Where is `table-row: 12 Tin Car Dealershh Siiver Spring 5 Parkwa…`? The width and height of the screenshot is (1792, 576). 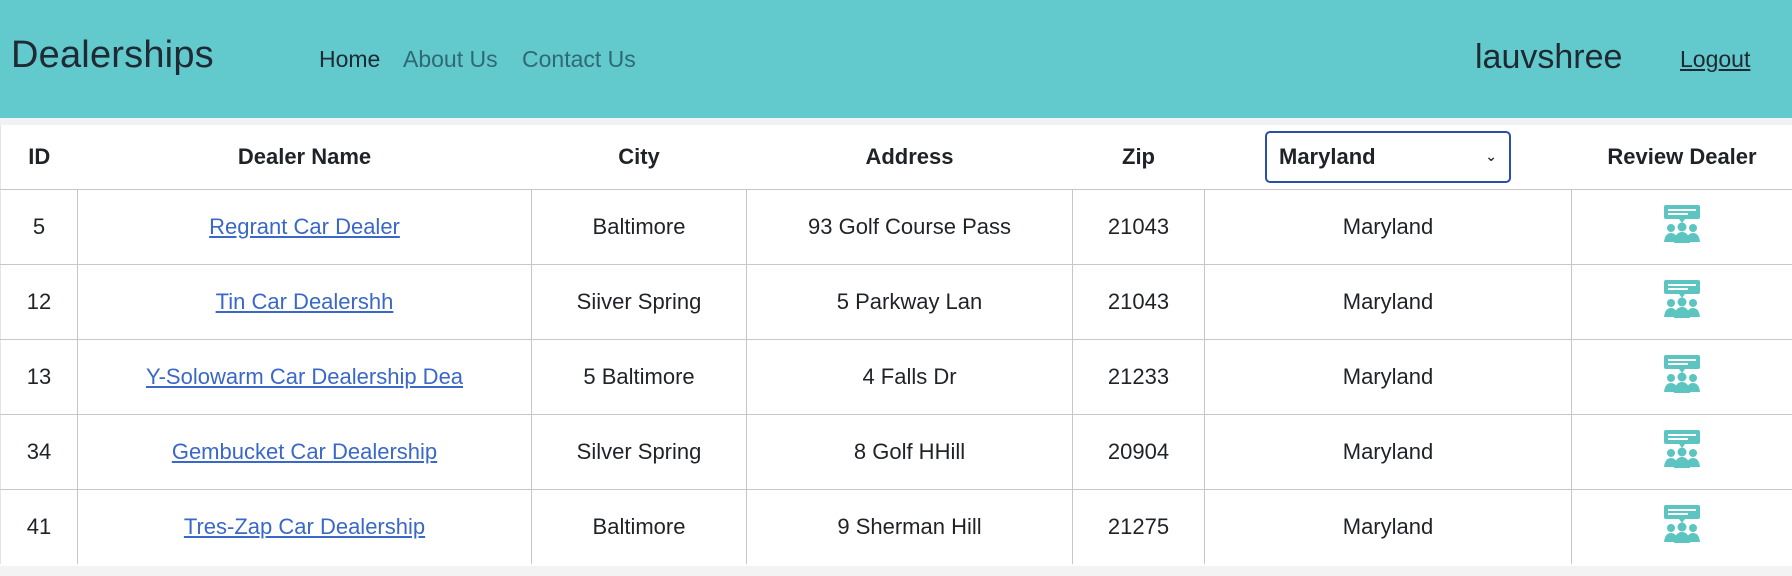 table-row: 12 Tin Car Dealershh Siiver Spring 5 Parkwa… is located at coordinates (896, 302).